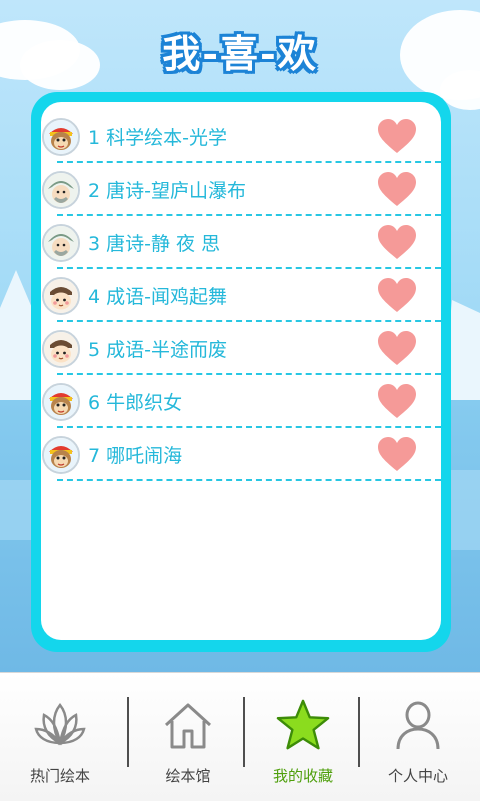 This screenshot has height=801, width=480. I want to click on favorite-item-title: 5 成语-半途而废, so click(157, 350).